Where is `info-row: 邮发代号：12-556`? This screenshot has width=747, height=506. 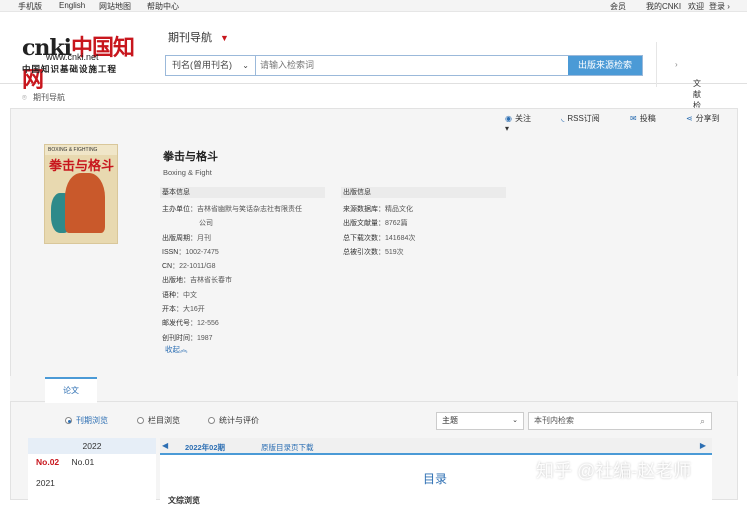
info-row: 邮发代号：12-556 is located at coordinates (247, 324).